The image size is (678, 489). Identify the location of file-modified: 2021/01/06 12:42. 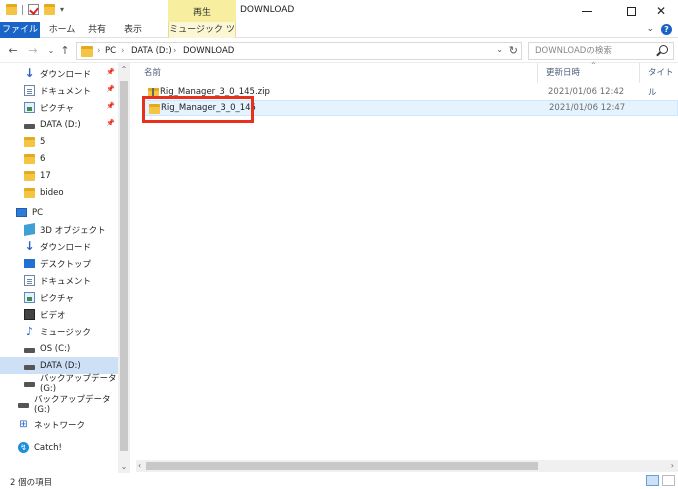
(586, 92).